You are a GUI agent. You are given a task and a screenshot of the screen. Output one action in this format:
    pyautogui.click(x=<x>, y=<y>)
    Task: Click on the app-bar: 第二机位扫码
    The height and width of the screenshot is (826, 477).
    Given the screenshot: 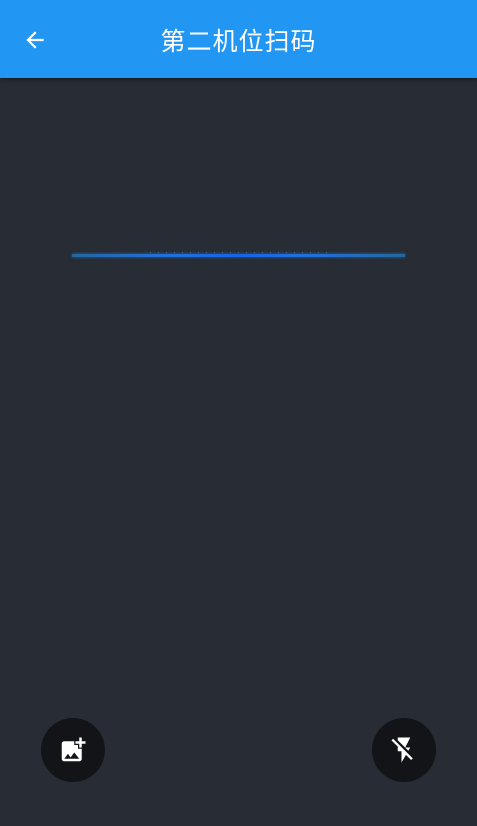 What is the action you would take?
    pyautogui.click(x=238, y=39)
    